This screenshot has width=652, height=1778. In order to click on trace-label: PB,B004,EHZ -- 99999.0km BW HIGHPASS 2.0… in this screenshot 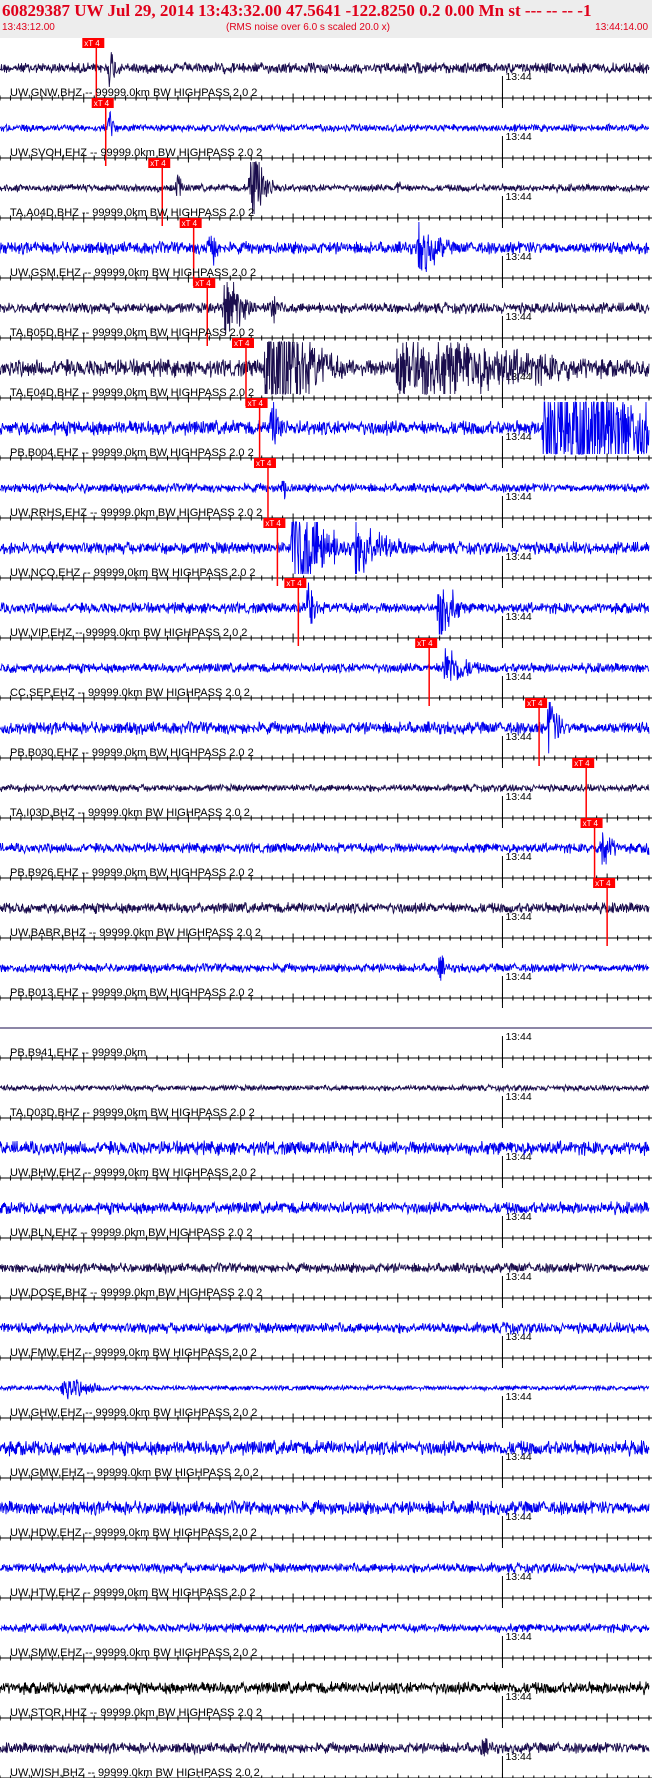, I will do `click(132, 453)`.